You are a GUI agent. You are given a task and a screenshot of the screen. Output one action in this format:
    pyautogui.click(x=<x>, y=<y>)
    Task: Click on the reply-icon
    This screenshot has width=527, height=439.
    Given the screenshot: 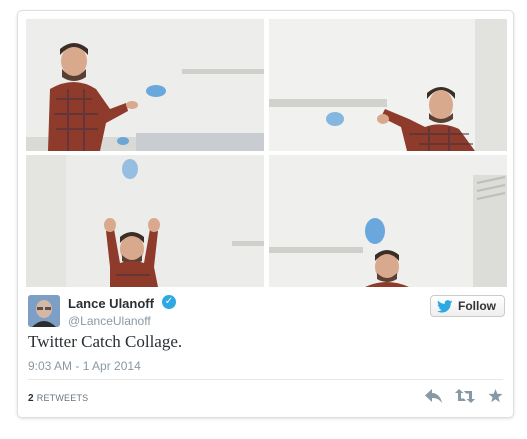 What is the action you would take?
    pyautogui.click(x=433, y=396)
    